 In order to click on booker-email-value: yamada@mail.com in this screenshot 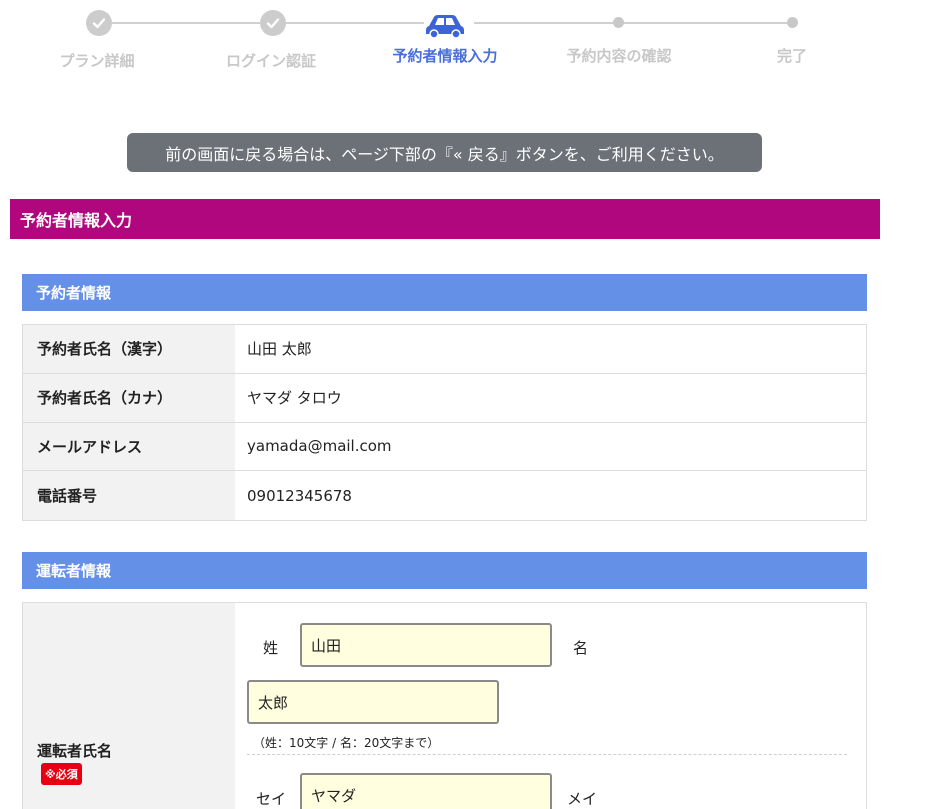, I will do `click(319, 446)`.